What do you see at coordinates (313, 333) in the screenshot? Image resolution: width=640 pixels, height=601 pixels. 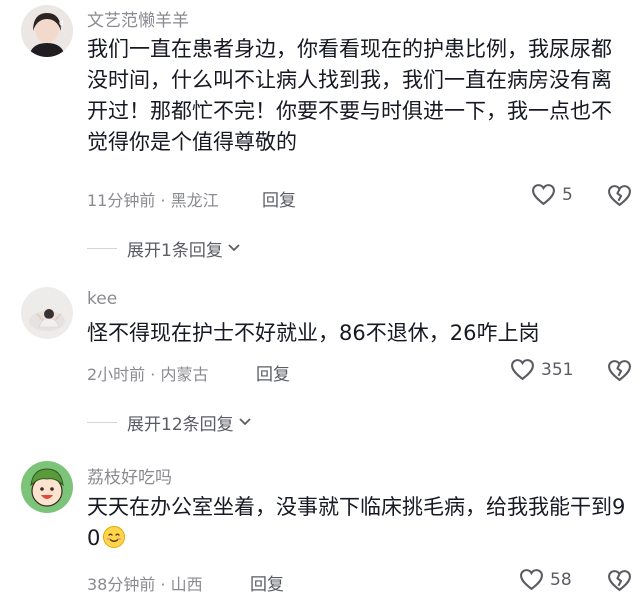 I see `comment-text: 怪不得现在护士不好就业，86不退休，26咋上岗` at bounding box center [313, 333].